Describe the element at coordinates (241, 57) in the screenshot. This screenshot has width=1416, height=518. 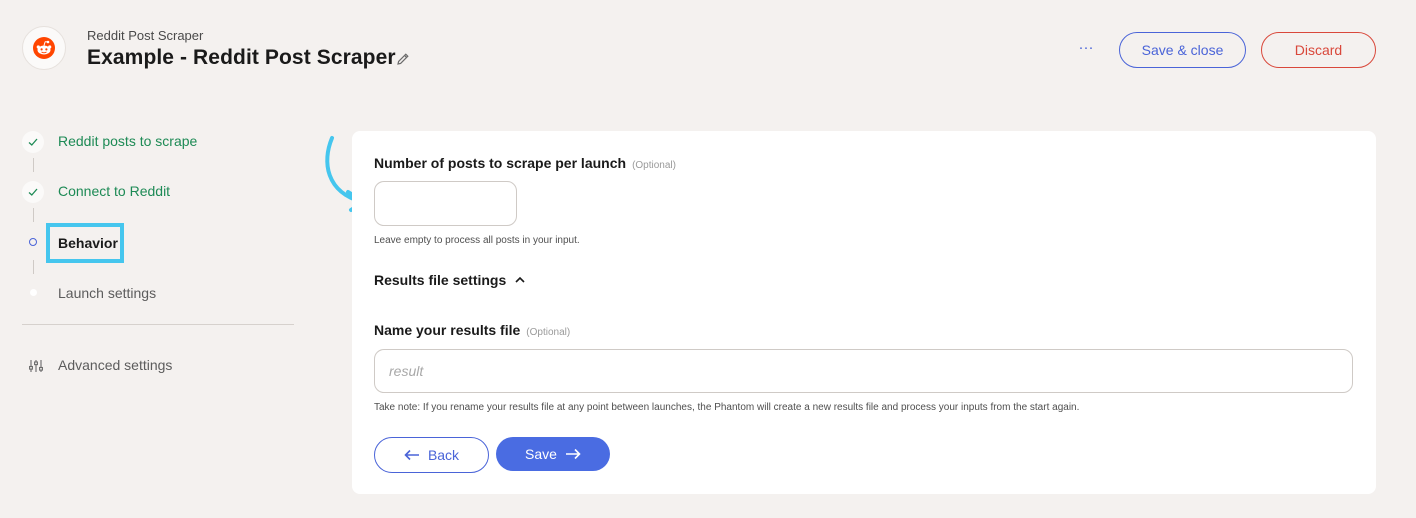
I see `page-title: Example - Reddit Post Scraper` at that location.